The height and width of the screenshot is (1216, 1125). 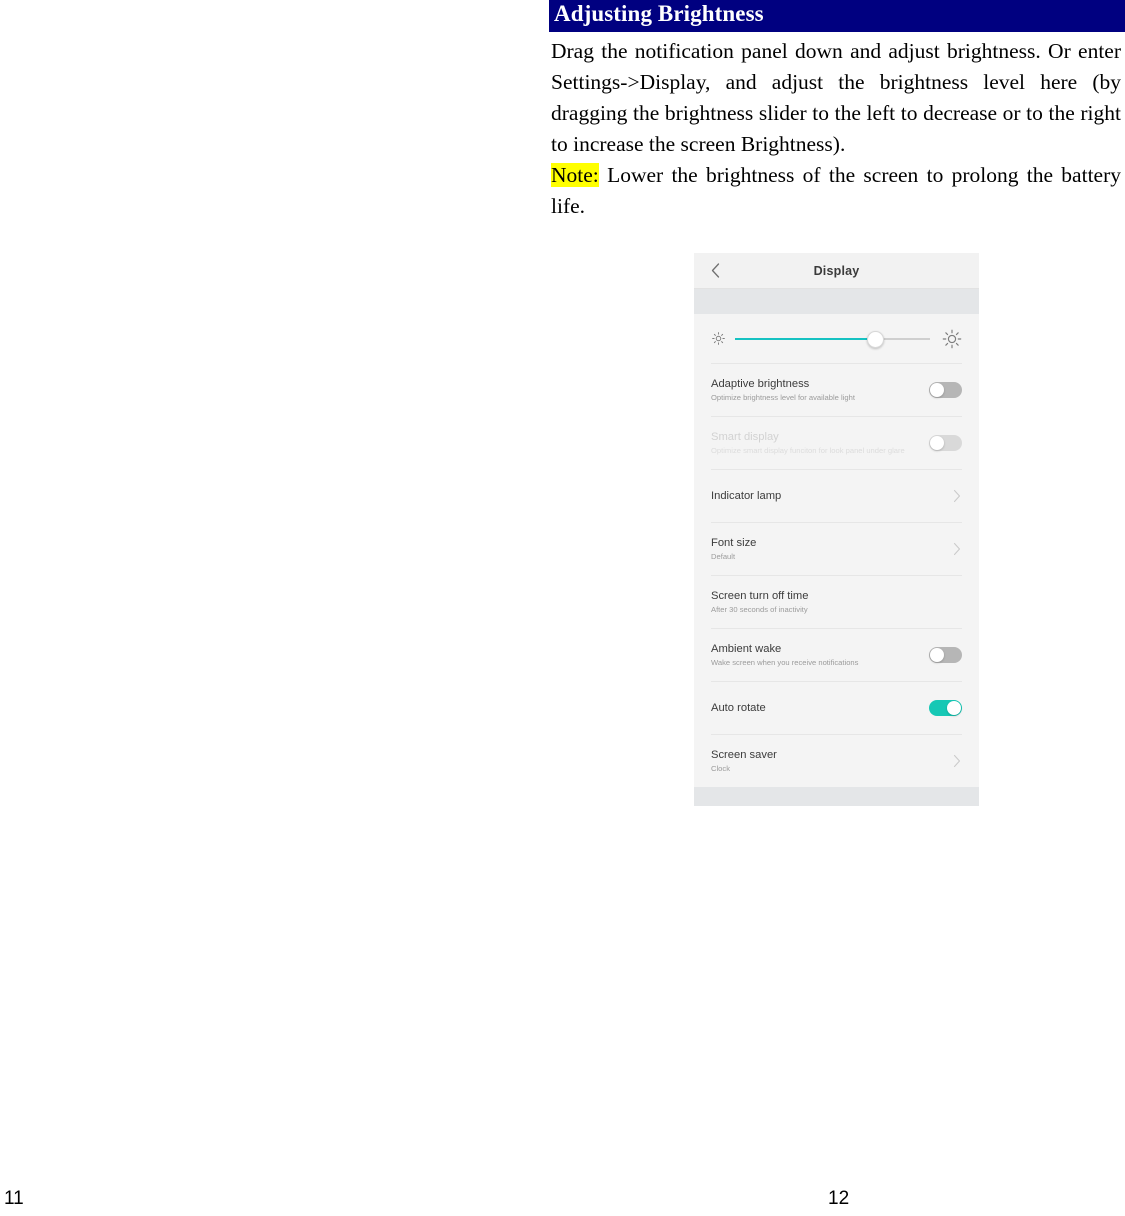 What do you see at coordinates (720, 768) in the screenshot?
I see `row-subtitle: Clock` at bounding box center [720, 768].